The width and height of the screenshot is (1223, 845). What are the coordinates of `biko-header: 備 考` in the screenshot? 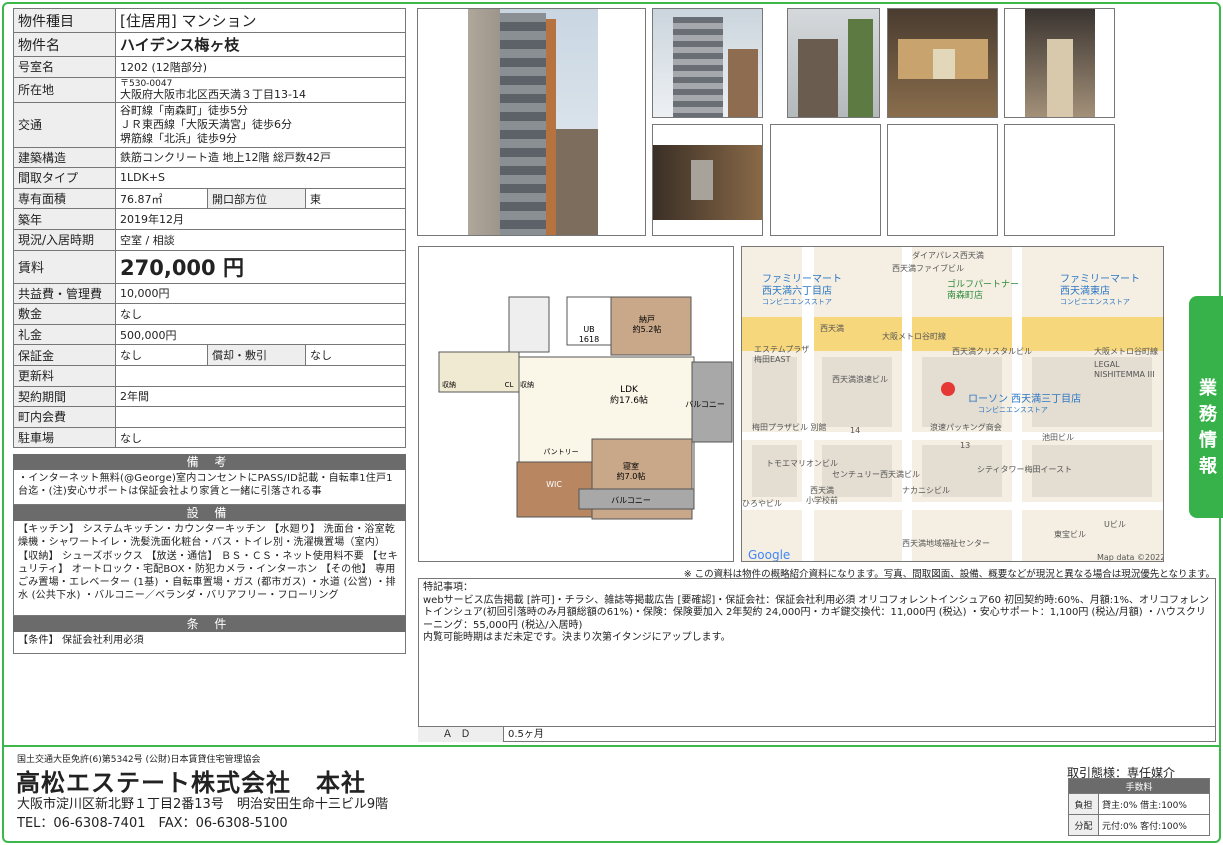 It's located at (209, 462).